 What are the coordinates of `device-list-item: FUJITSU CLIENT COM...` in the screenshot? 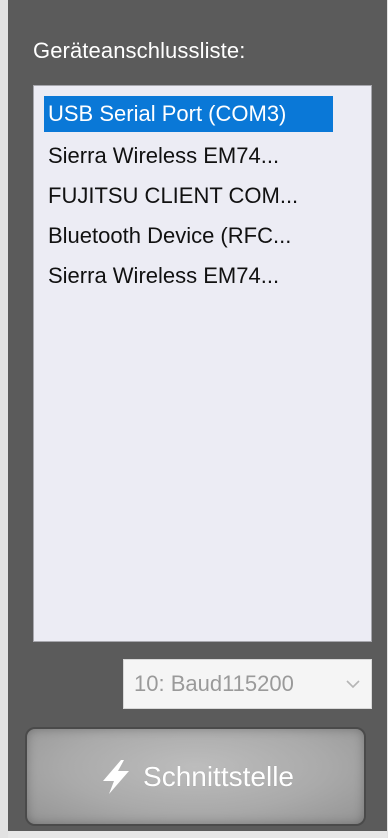 It's located at (188, 196).